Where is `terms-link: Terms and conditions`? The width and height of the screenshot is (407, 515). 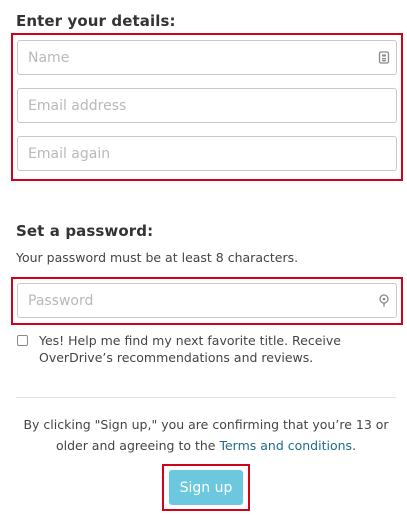
terms-link: Terms and conditions is located at coordinates (285, 445).